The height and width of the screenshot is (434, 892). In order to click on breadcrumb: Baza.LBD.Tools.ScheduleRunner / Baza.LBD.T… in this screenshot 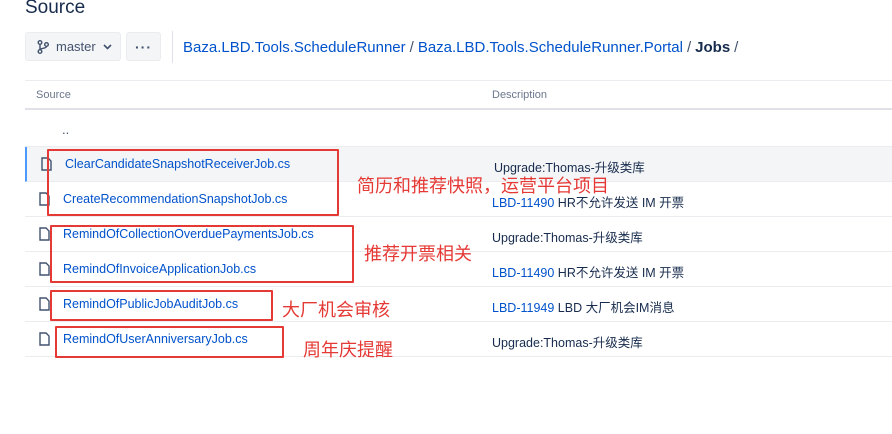, I will do `click(461, 47)`.